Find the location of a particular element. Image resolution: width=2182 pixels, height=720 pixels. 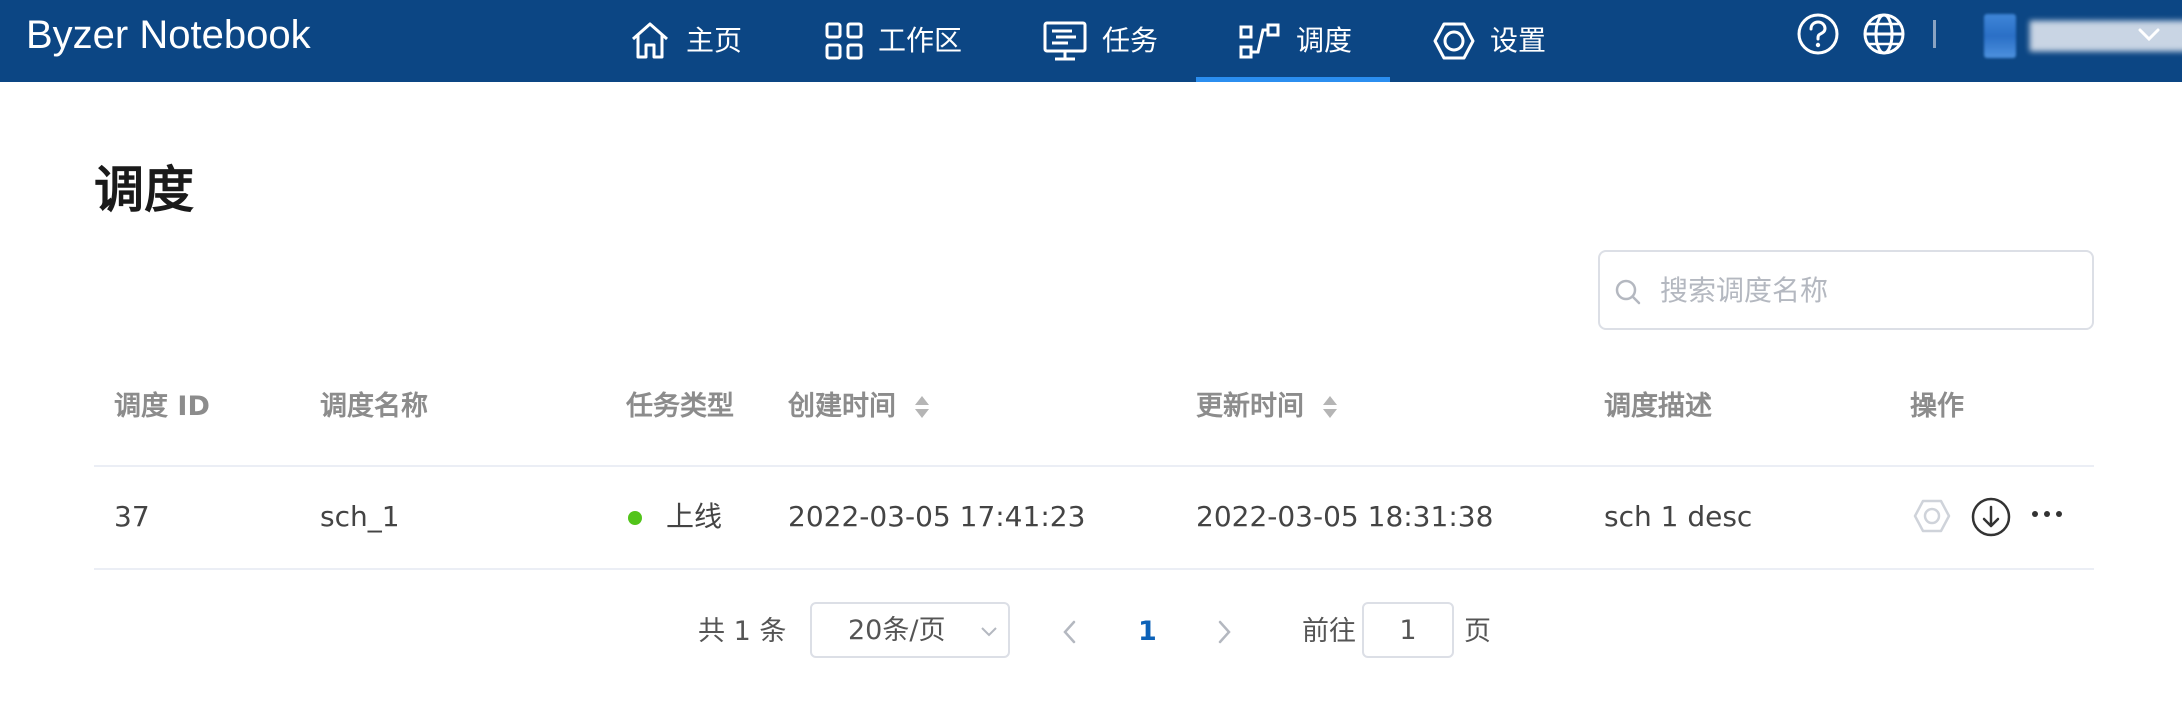

page-size-select: 20条/页 is located at coordinates (910, 630).